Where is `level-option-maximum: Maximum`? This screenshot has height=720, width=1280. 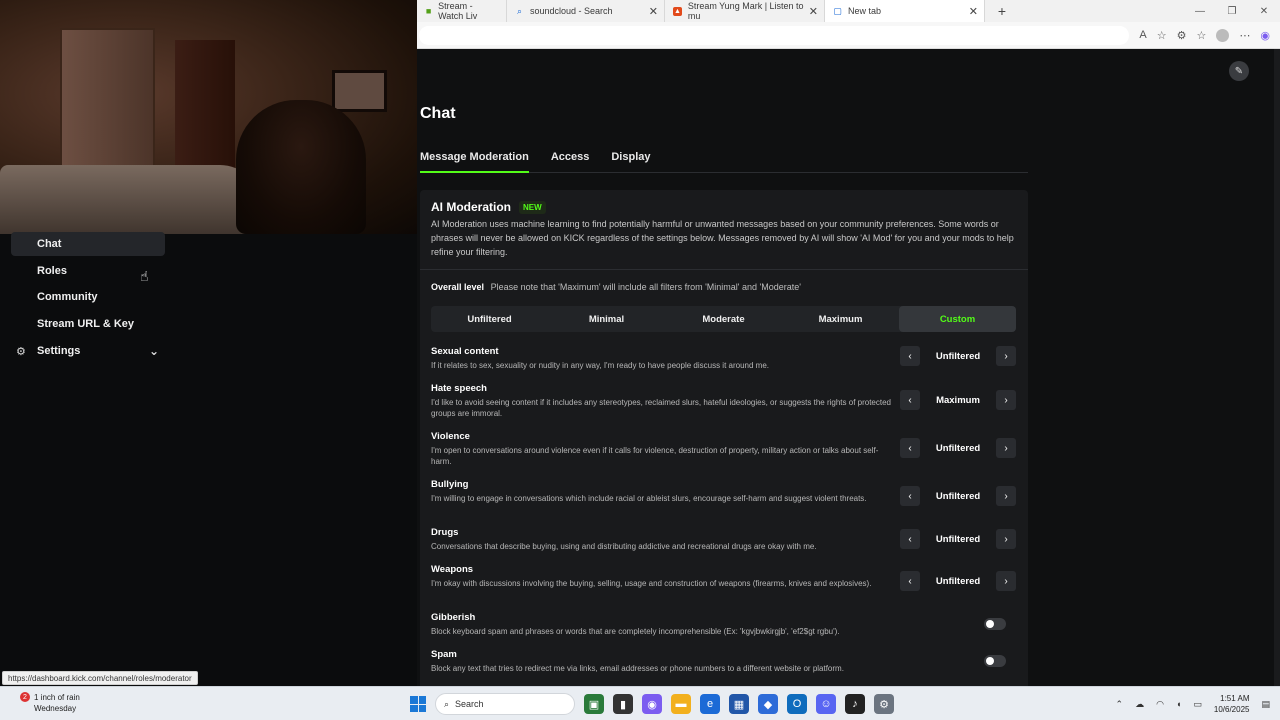
level-option-maximum: Maximum is located at coordinates (840, 319).